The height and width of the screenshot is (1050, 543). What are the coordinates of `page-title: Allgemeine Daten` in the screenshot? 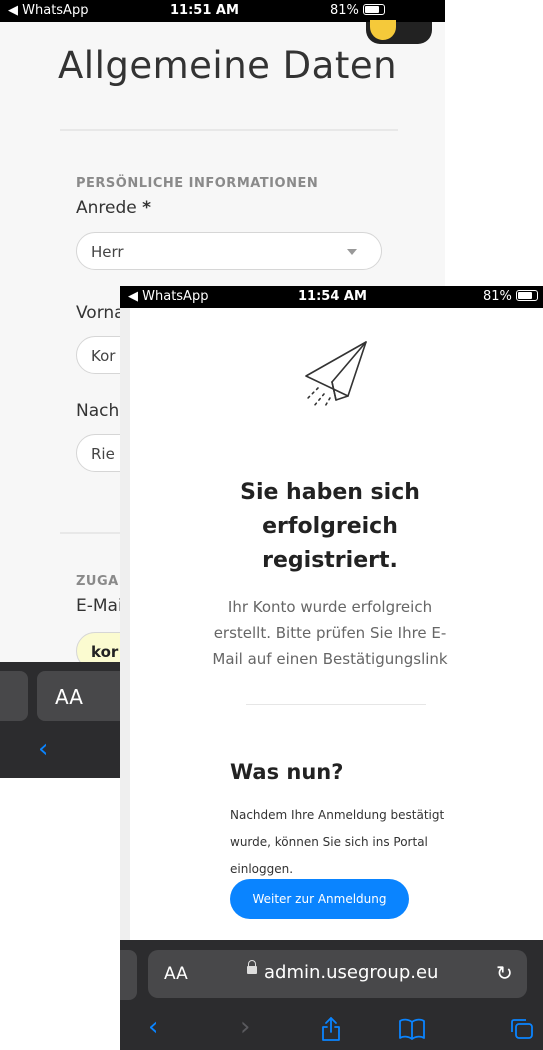 It's located at (228, 65).